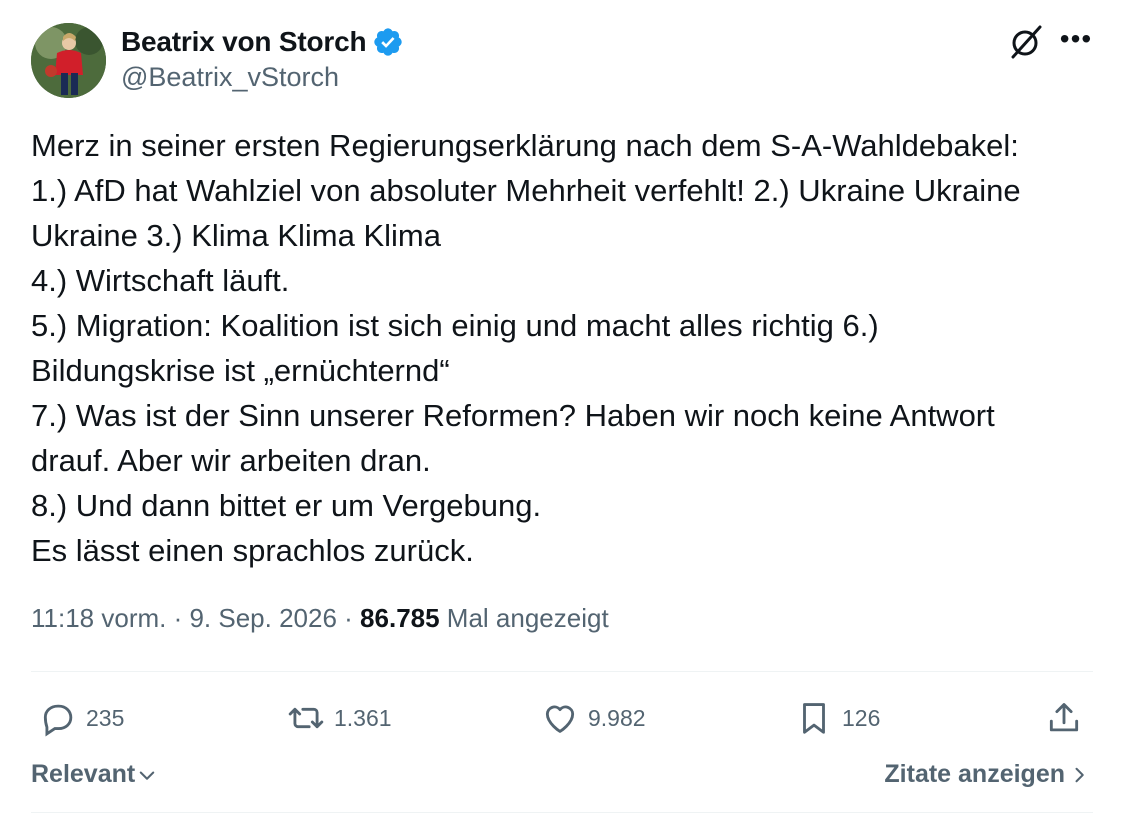 The height and width of the screenshot is (815, 1123). Describe the element at coordinates (286, 505) in the screenshot. I see `tweet-line: 8.) Und dann bittet er um Vergebung.` at that location.